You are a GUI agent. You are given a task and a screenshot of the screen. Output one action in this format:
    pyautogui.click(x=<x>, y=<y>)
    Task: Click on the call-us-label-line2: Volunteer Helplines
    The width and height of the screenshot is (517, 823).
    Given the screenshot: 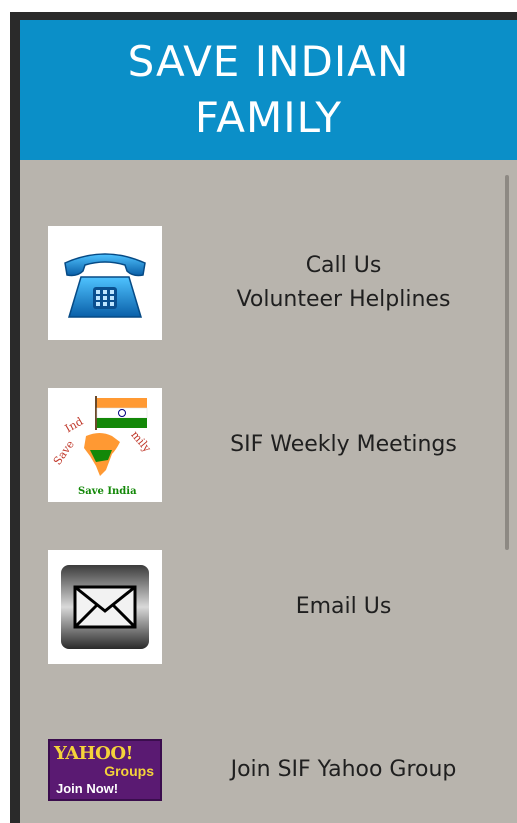 What is the action you would take?
    pyautogui.click(x=343, y=299)
    